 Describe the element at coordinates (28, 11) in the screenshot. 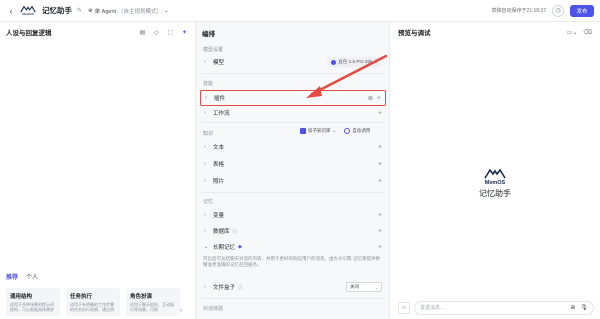

I see `app-logo: MemOS` at that location.